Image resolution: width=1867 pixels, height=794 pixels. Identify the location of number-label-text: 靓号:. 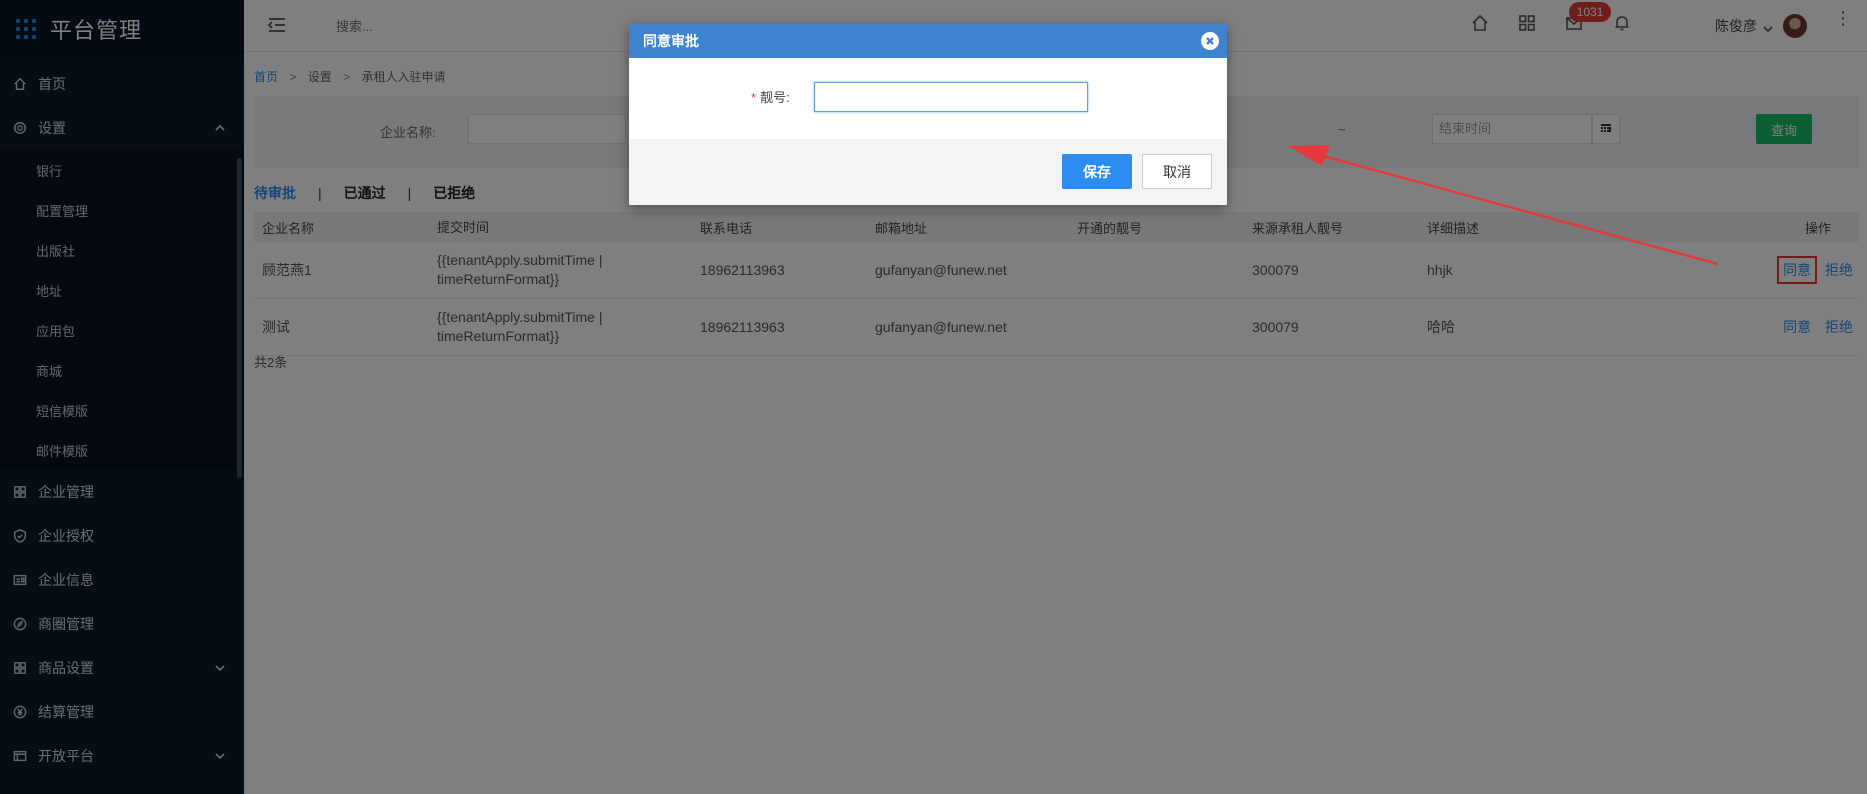
(775, 97).